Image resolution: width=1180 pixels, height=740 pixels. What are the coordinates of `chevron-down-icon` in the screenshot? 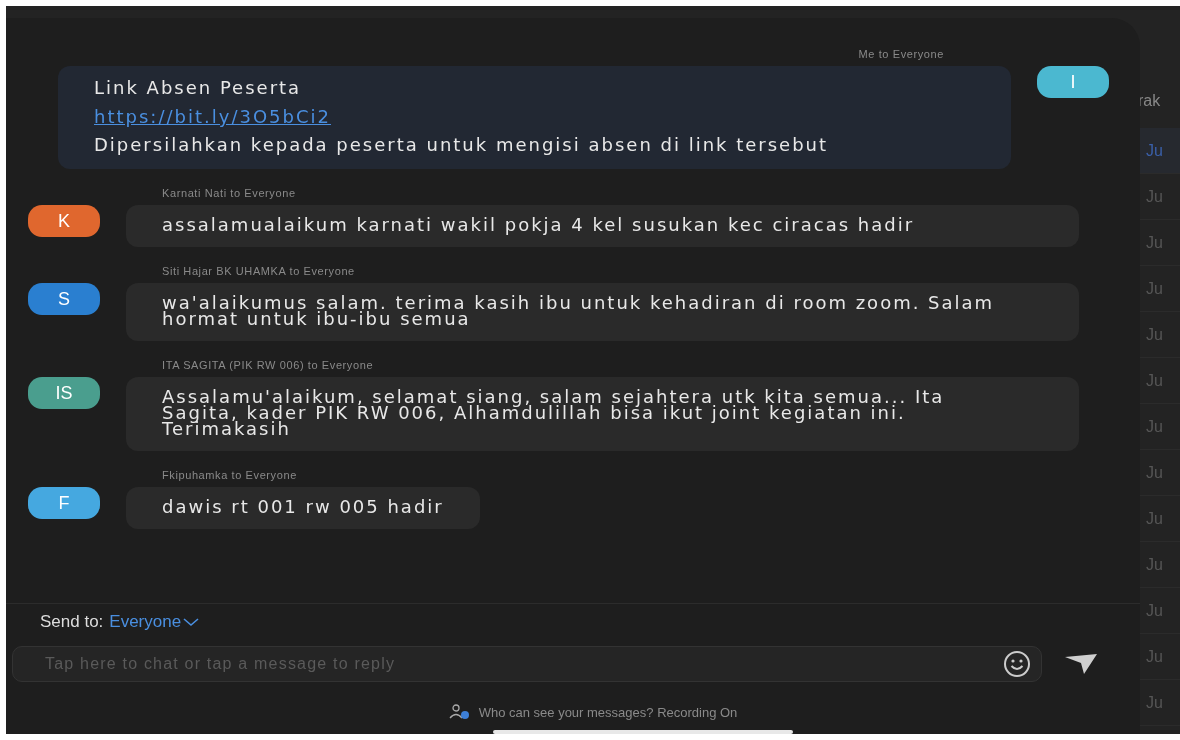 It's located at (191, 622).